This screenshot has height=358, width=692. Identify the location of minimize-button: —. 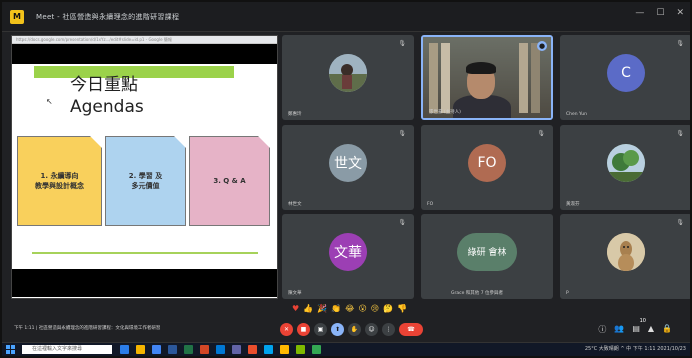
(639, 13).